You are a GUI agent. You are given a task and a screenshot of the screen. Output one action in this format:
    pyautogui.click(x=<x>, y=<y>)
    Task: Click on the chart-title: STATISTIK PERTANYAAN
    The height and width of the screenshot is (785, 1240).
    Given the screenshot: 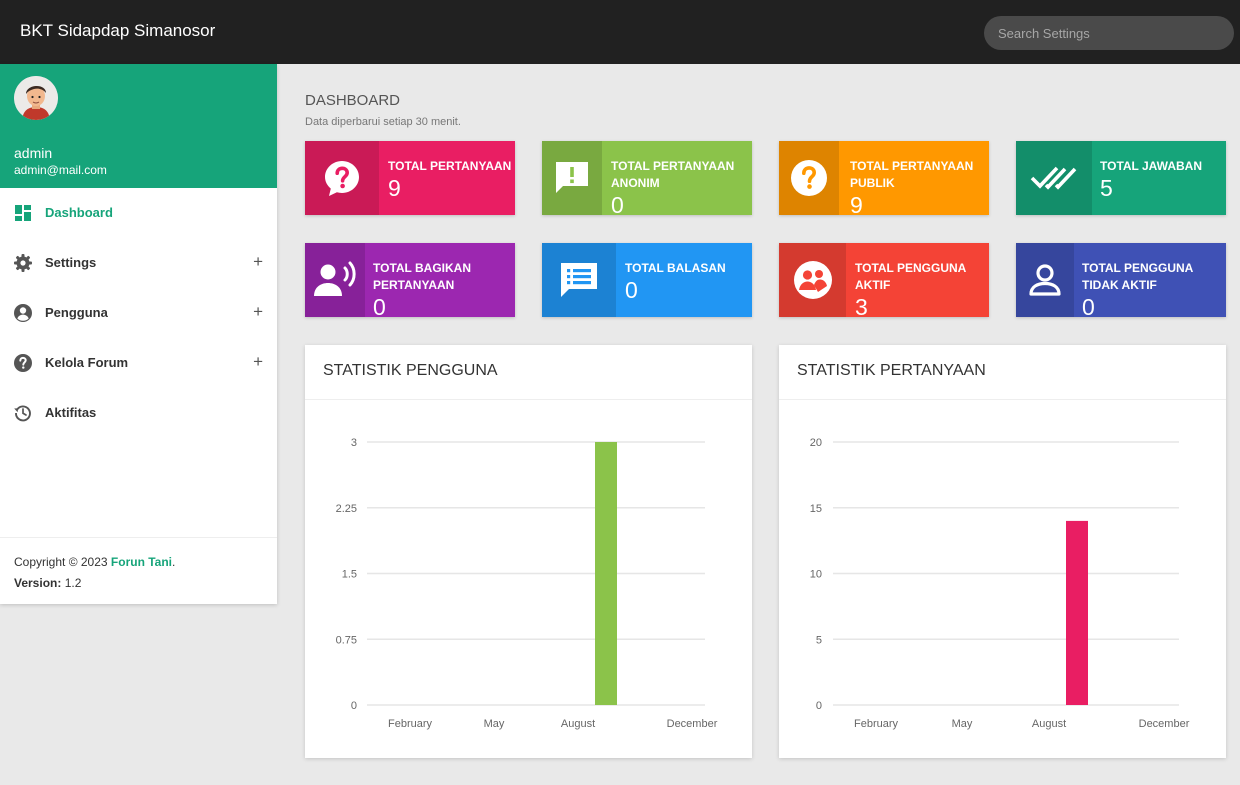 What is the action you would take?
    pyautogui.click(x=1002, y=372)
    